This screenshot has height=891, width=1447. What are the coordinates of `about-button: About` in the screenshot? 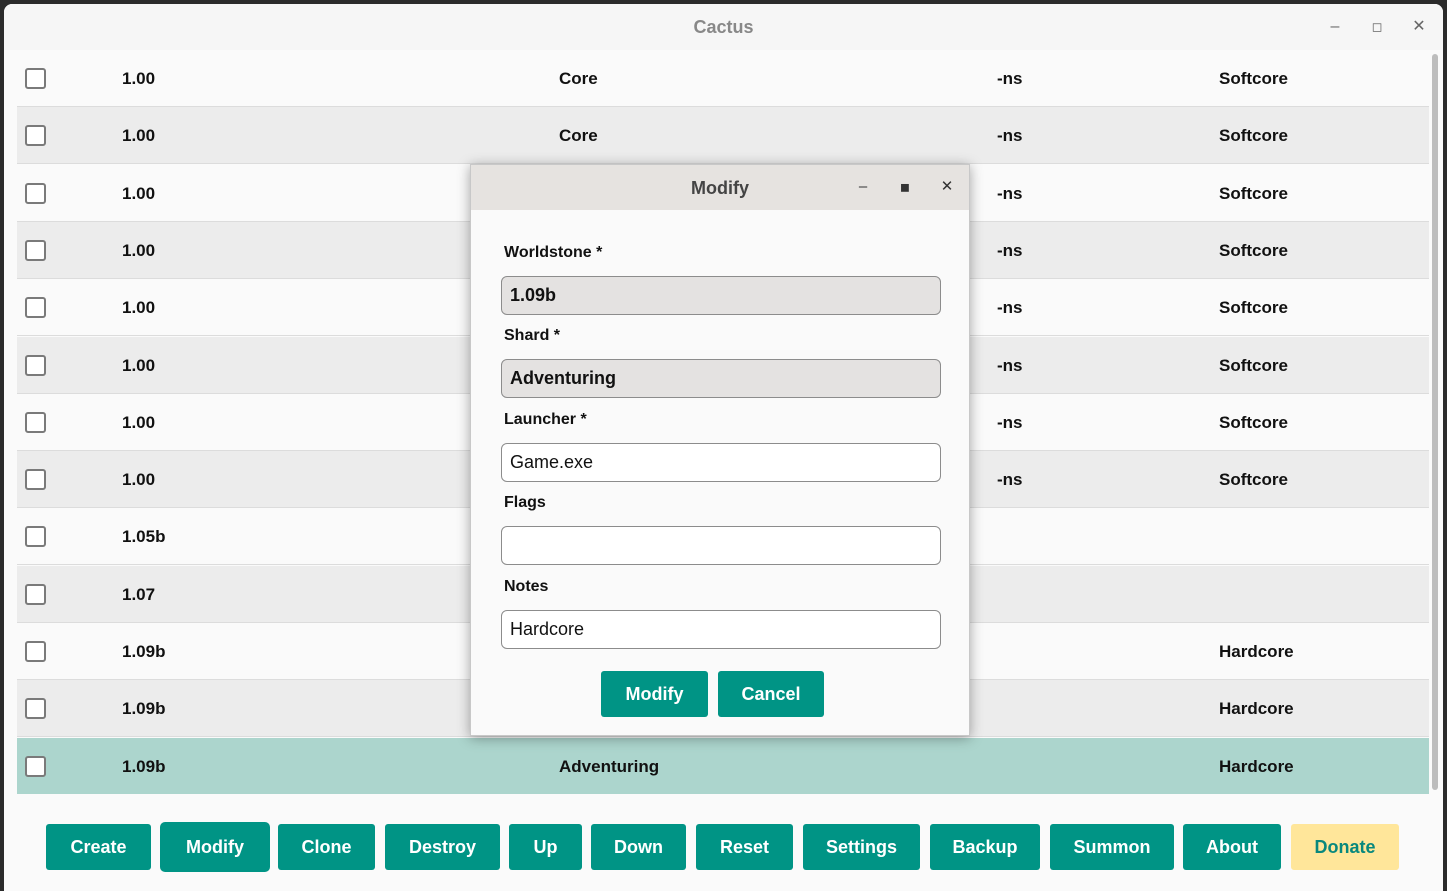 It's located at (1232, 847).